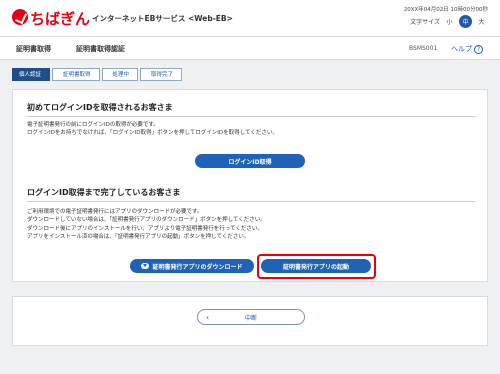 The height and width of the screenshot is (374, 500). What do you see at coordinates (100, 49) in the screenshot?
I see `tab-certificate-auth: 証明書取得認証` at bounding box center [100, 49].